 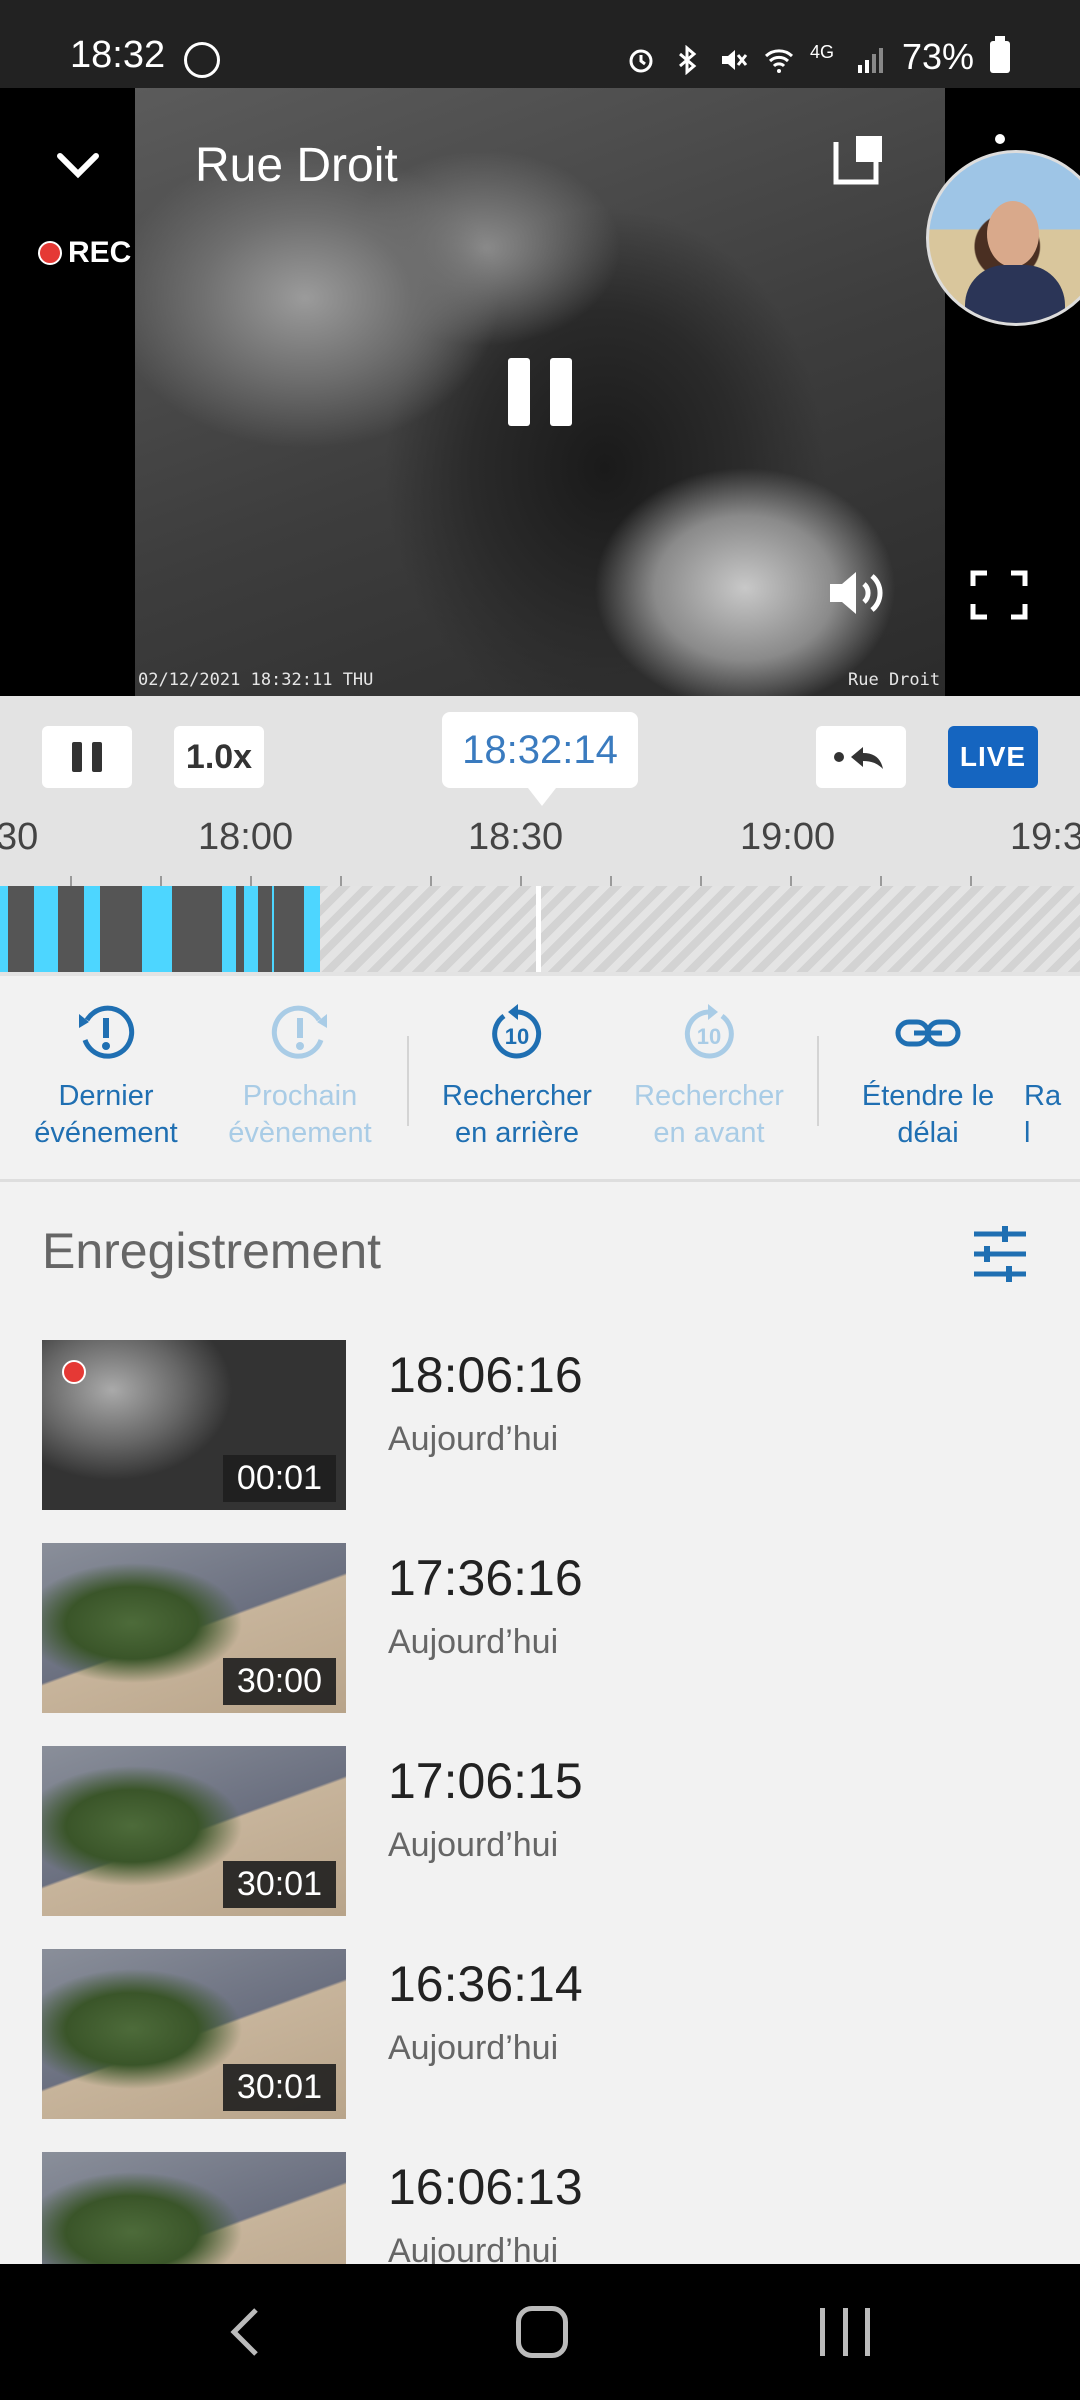 I want to click on messenger-icon, so click(x=202, y=60).